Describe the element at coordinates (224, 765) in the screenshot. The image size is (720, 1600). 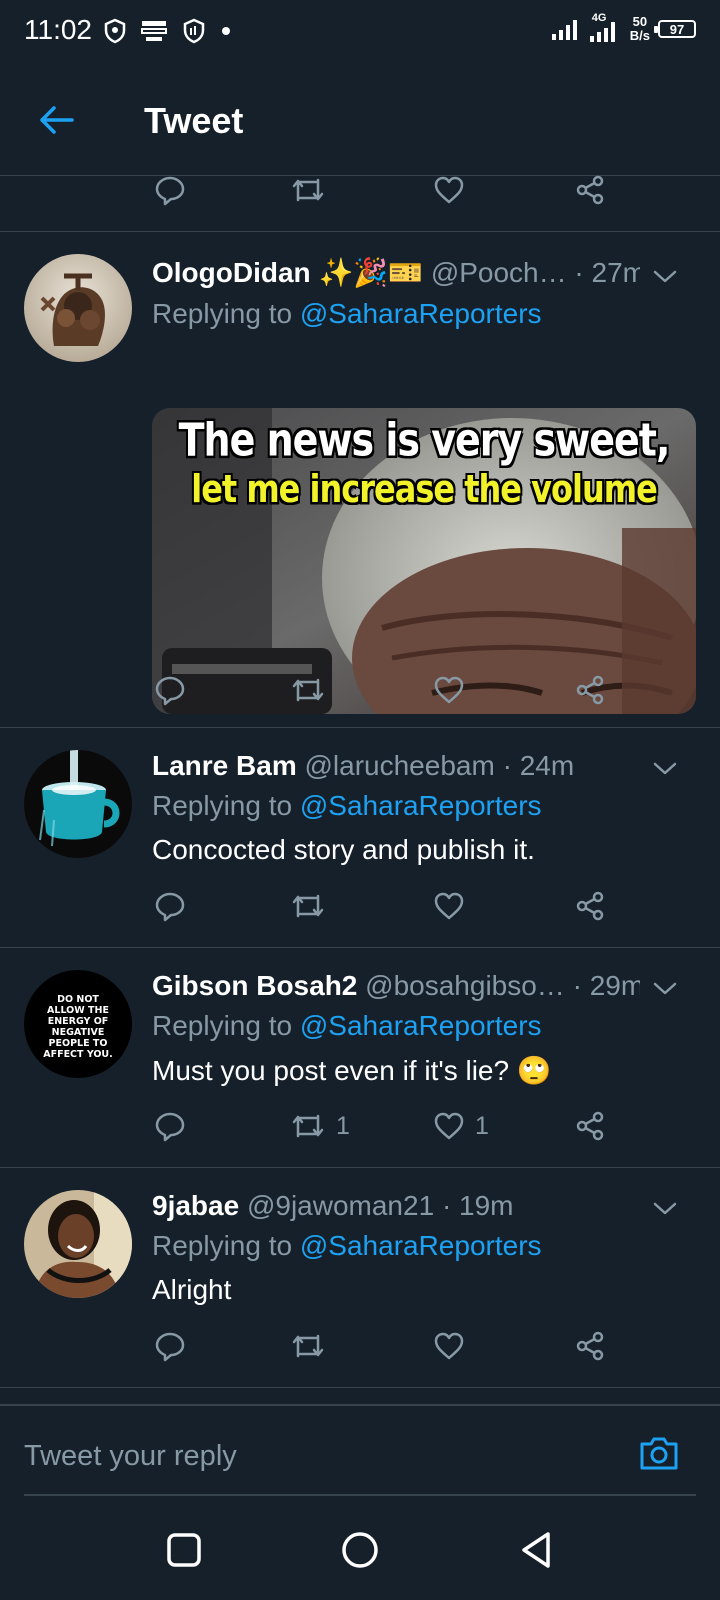
I see `display-name: Lanre Bam` at that location.